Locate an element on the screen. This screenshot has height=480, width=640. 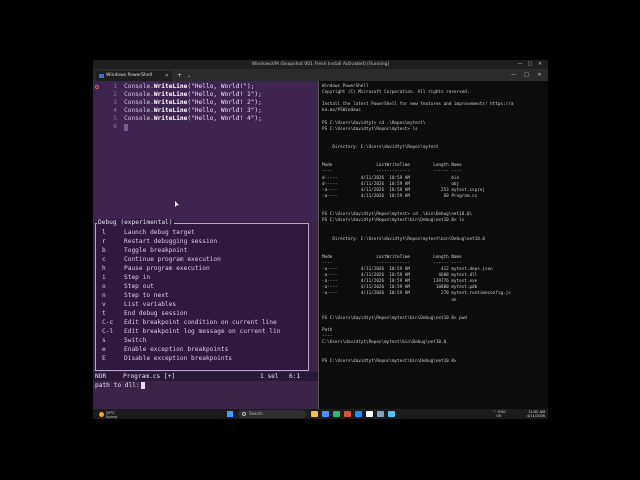
code-line: 2 Console.WriteLine("Hello, World! 1"); is located at coordinates (205, 95).